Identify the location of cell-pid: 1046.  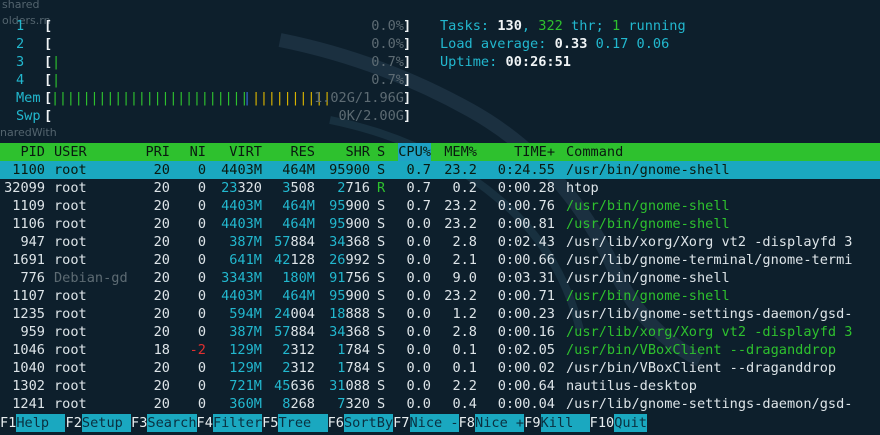
(28, 350).